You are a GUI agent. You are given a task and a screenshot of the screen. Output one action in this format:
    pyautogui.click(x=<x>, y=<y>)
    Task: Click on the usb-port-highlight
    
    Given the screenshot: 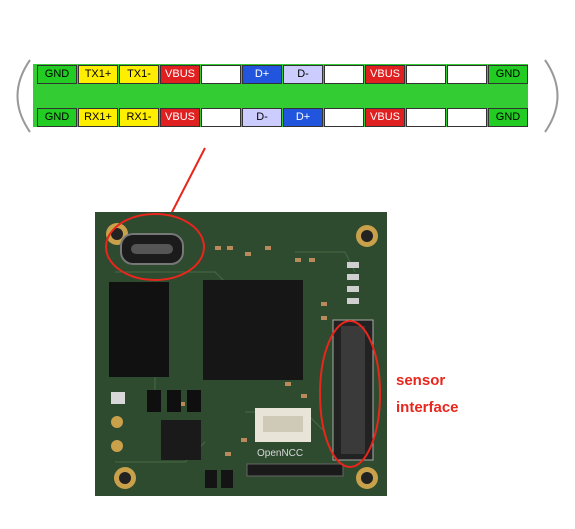 What is the action you would take?
    pyautogui.click(x=155, y=247)
    